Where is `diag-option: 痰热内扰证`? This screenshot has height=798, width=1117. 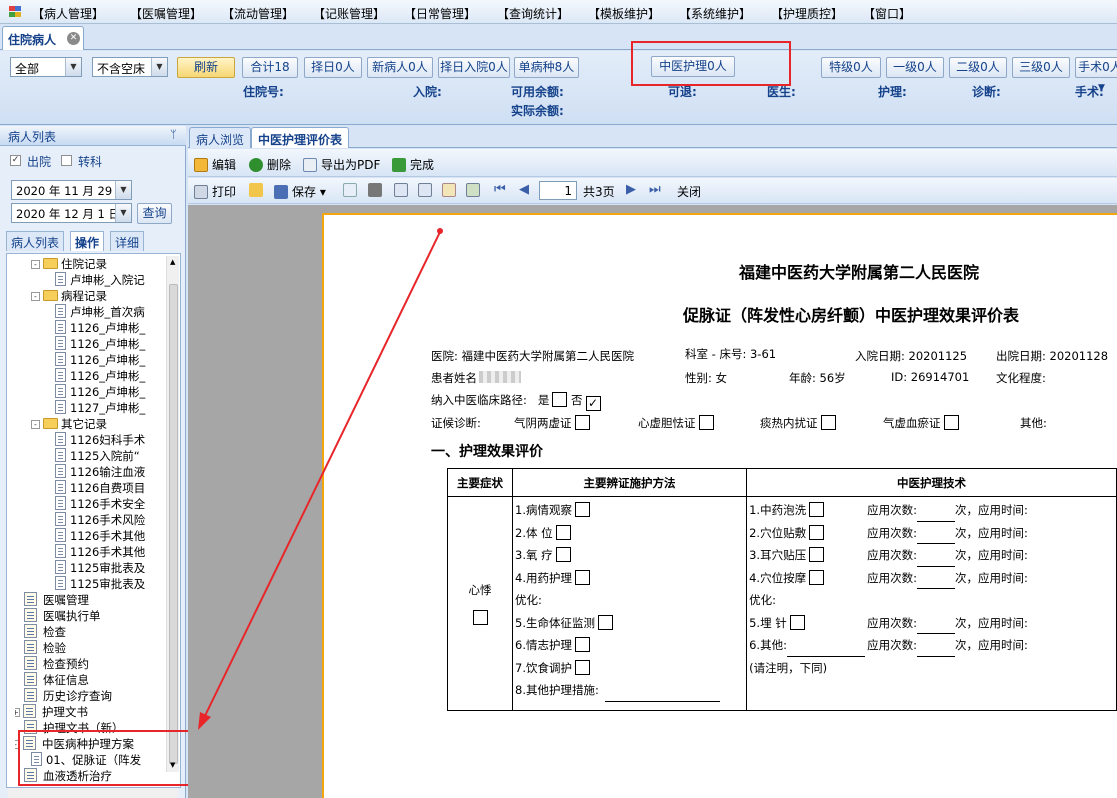
diag-option: 痰热内扰证 is located at coordinates (798, 423).